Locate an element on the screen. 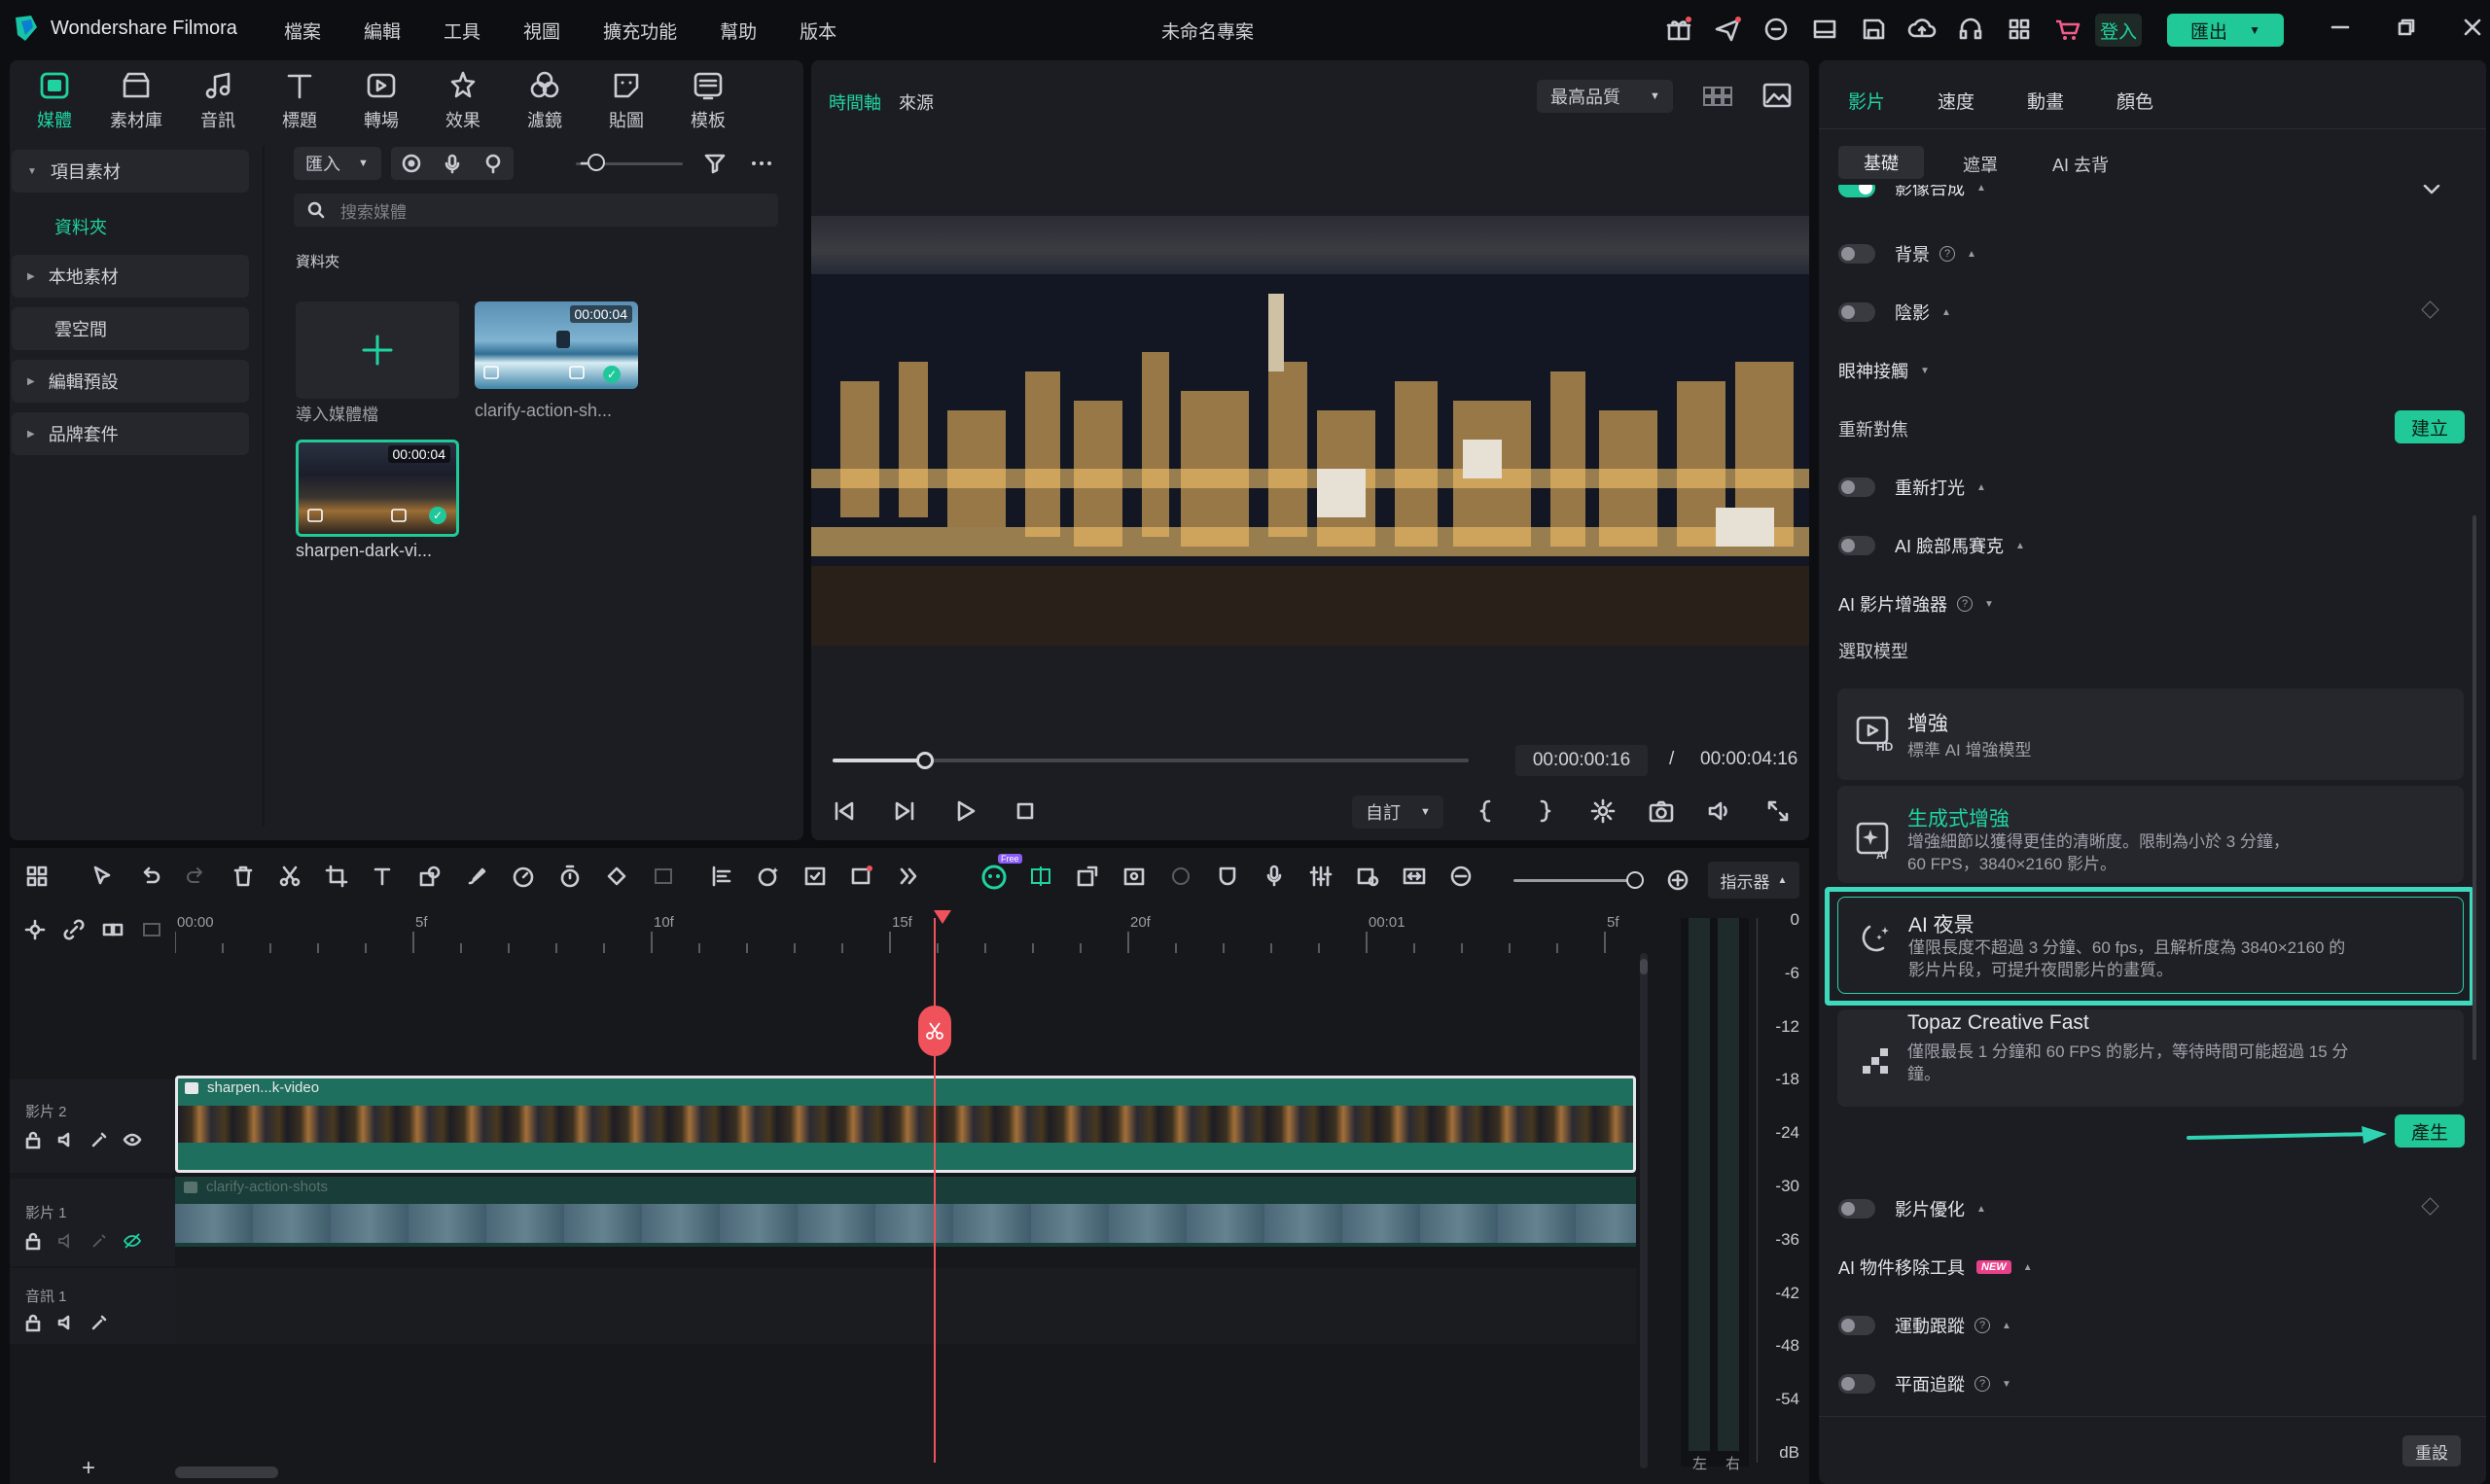 Image resolution: width=2490 pixels, height=1484 pixels. subtab-basic: 基礎 is located at coordinates (1881, 163).